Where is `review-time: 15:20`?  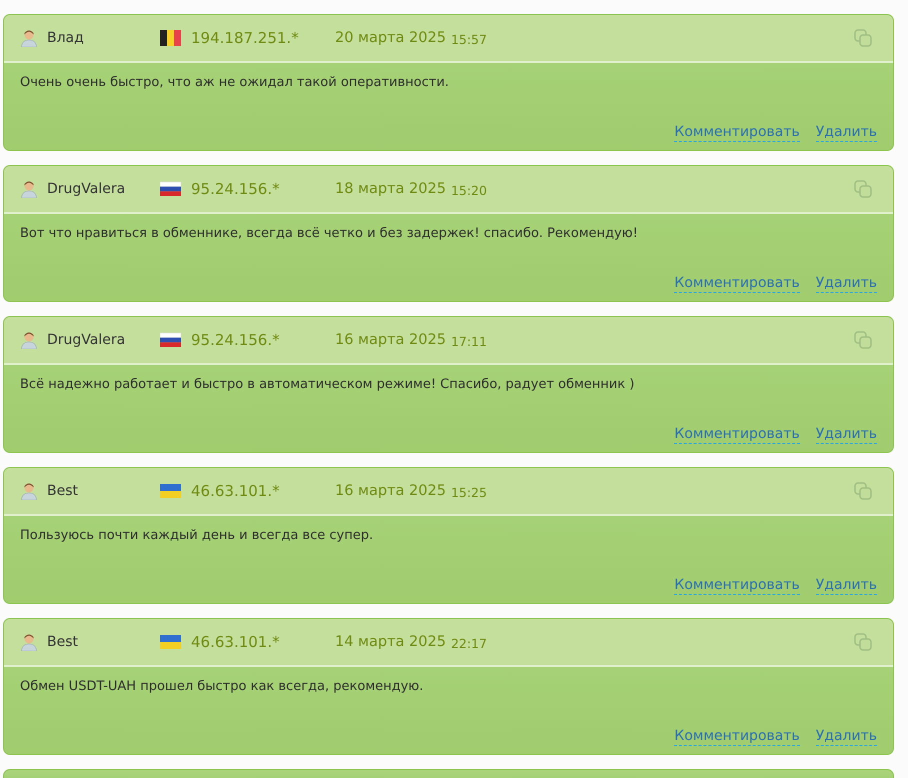 review-time: 15:20 is located at coordinates (468, 190).